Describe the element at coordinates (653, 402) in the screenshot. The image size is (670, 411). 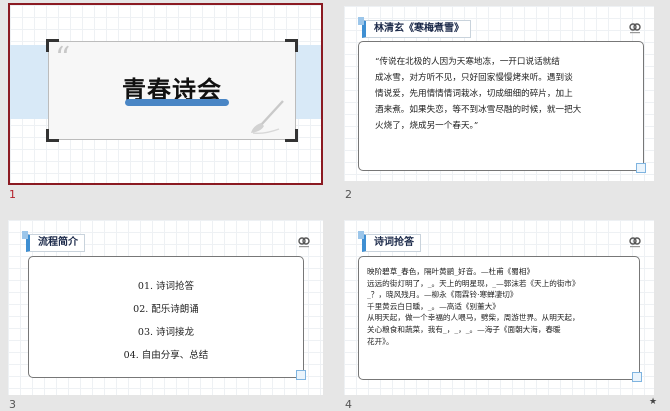
I see `star-icon: ★` at that location.